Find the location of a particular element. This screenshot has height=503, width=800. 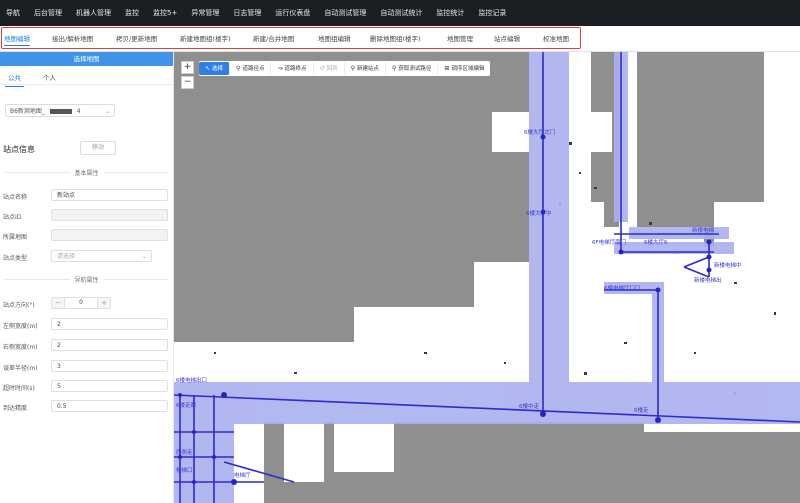

map-label-0: 6楼大厅北门 is located at coordinates (539, 132).